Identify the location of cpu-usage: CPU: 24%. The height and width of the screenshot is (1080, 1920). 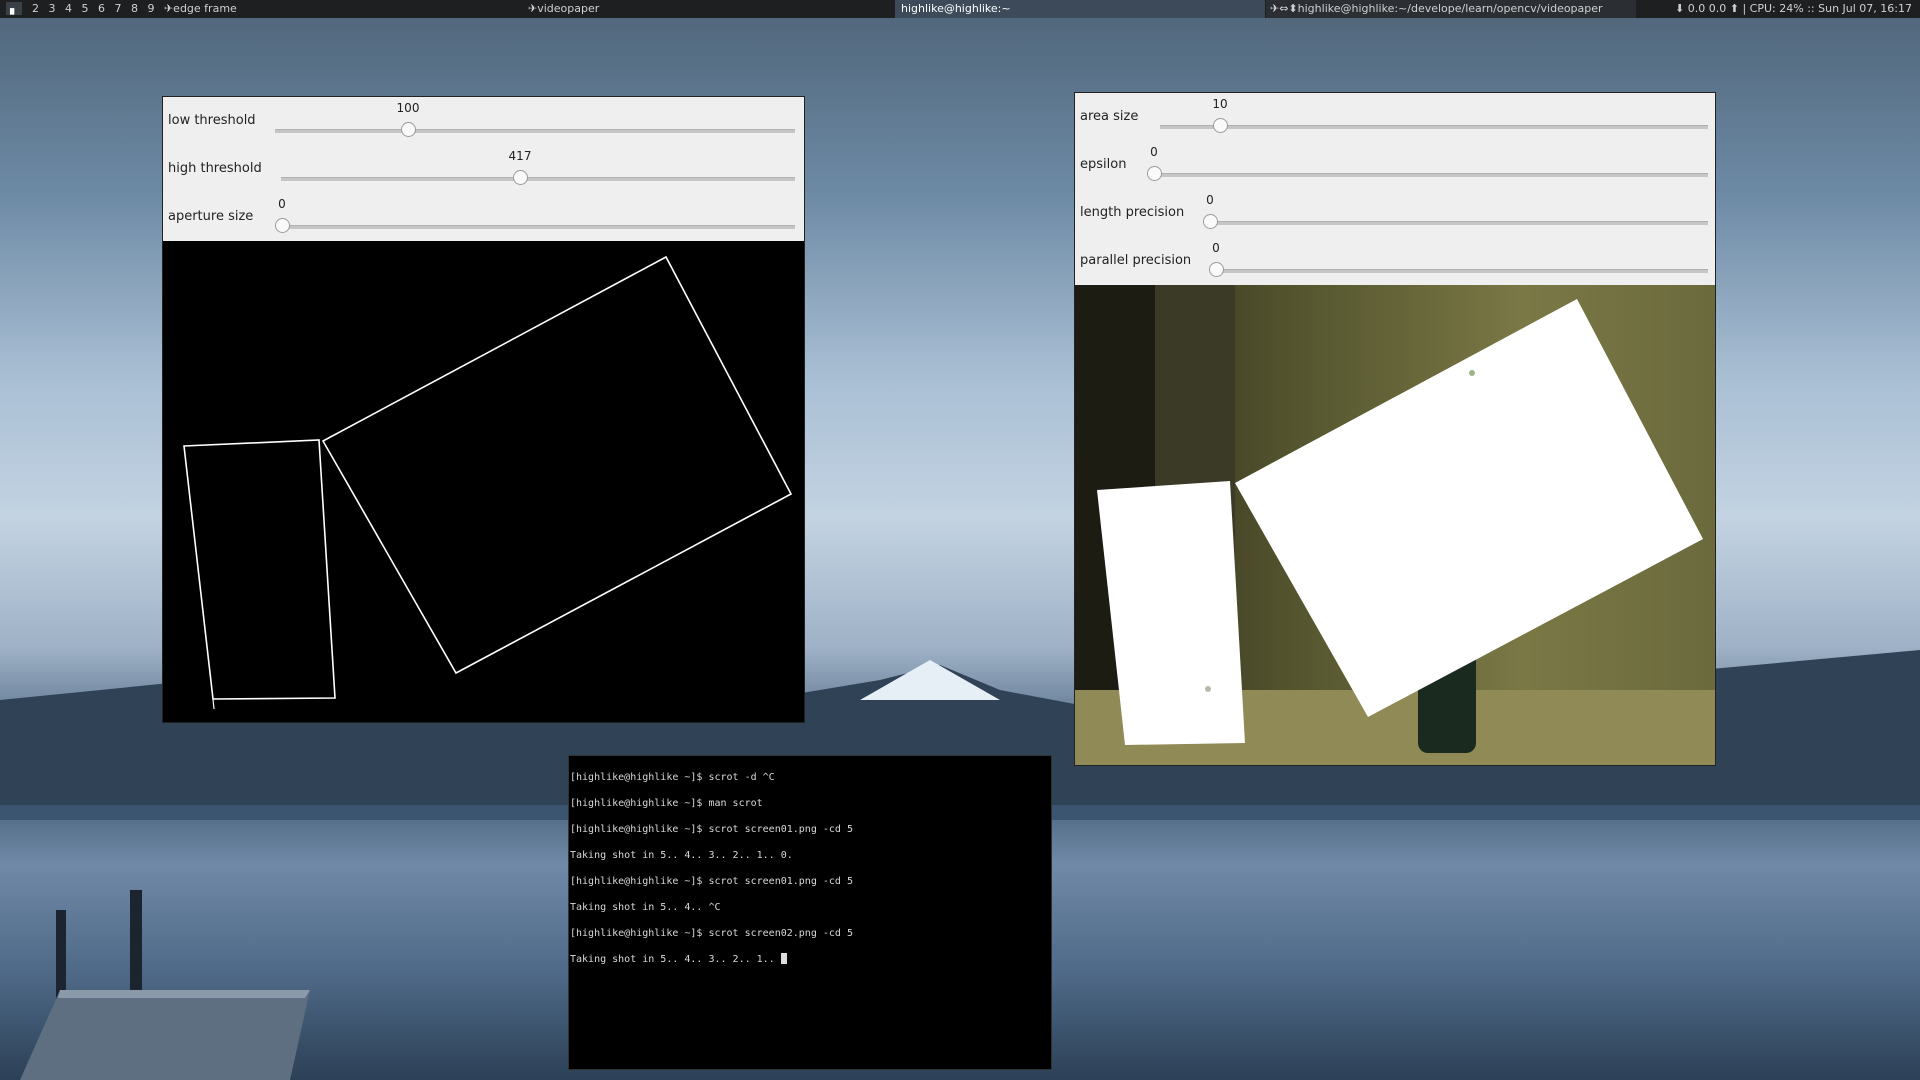
(1776, 8).